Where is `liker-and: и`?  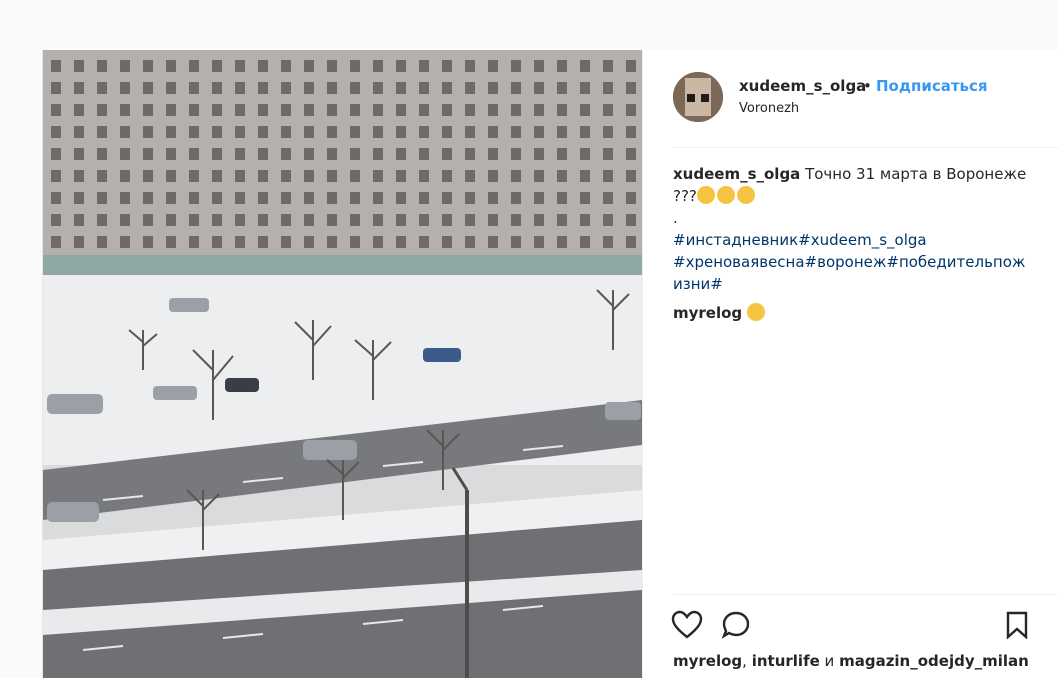 liker-and: и is located at coordinates (829, 661).